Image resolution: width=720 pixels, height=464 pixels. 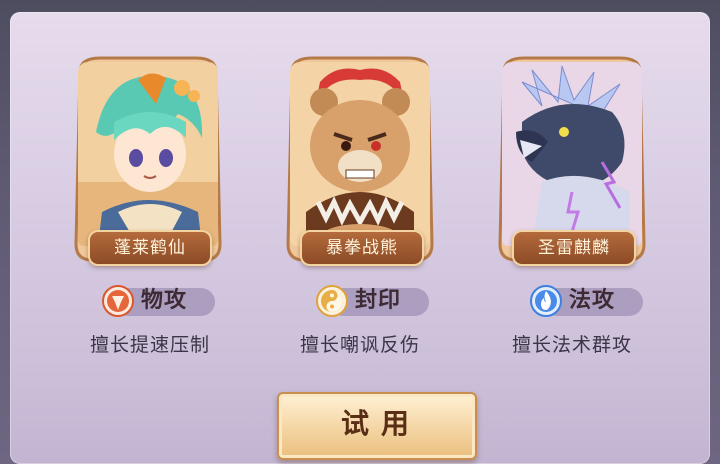 I want to click on role-label: 物攻, so click(x=164, y=300).